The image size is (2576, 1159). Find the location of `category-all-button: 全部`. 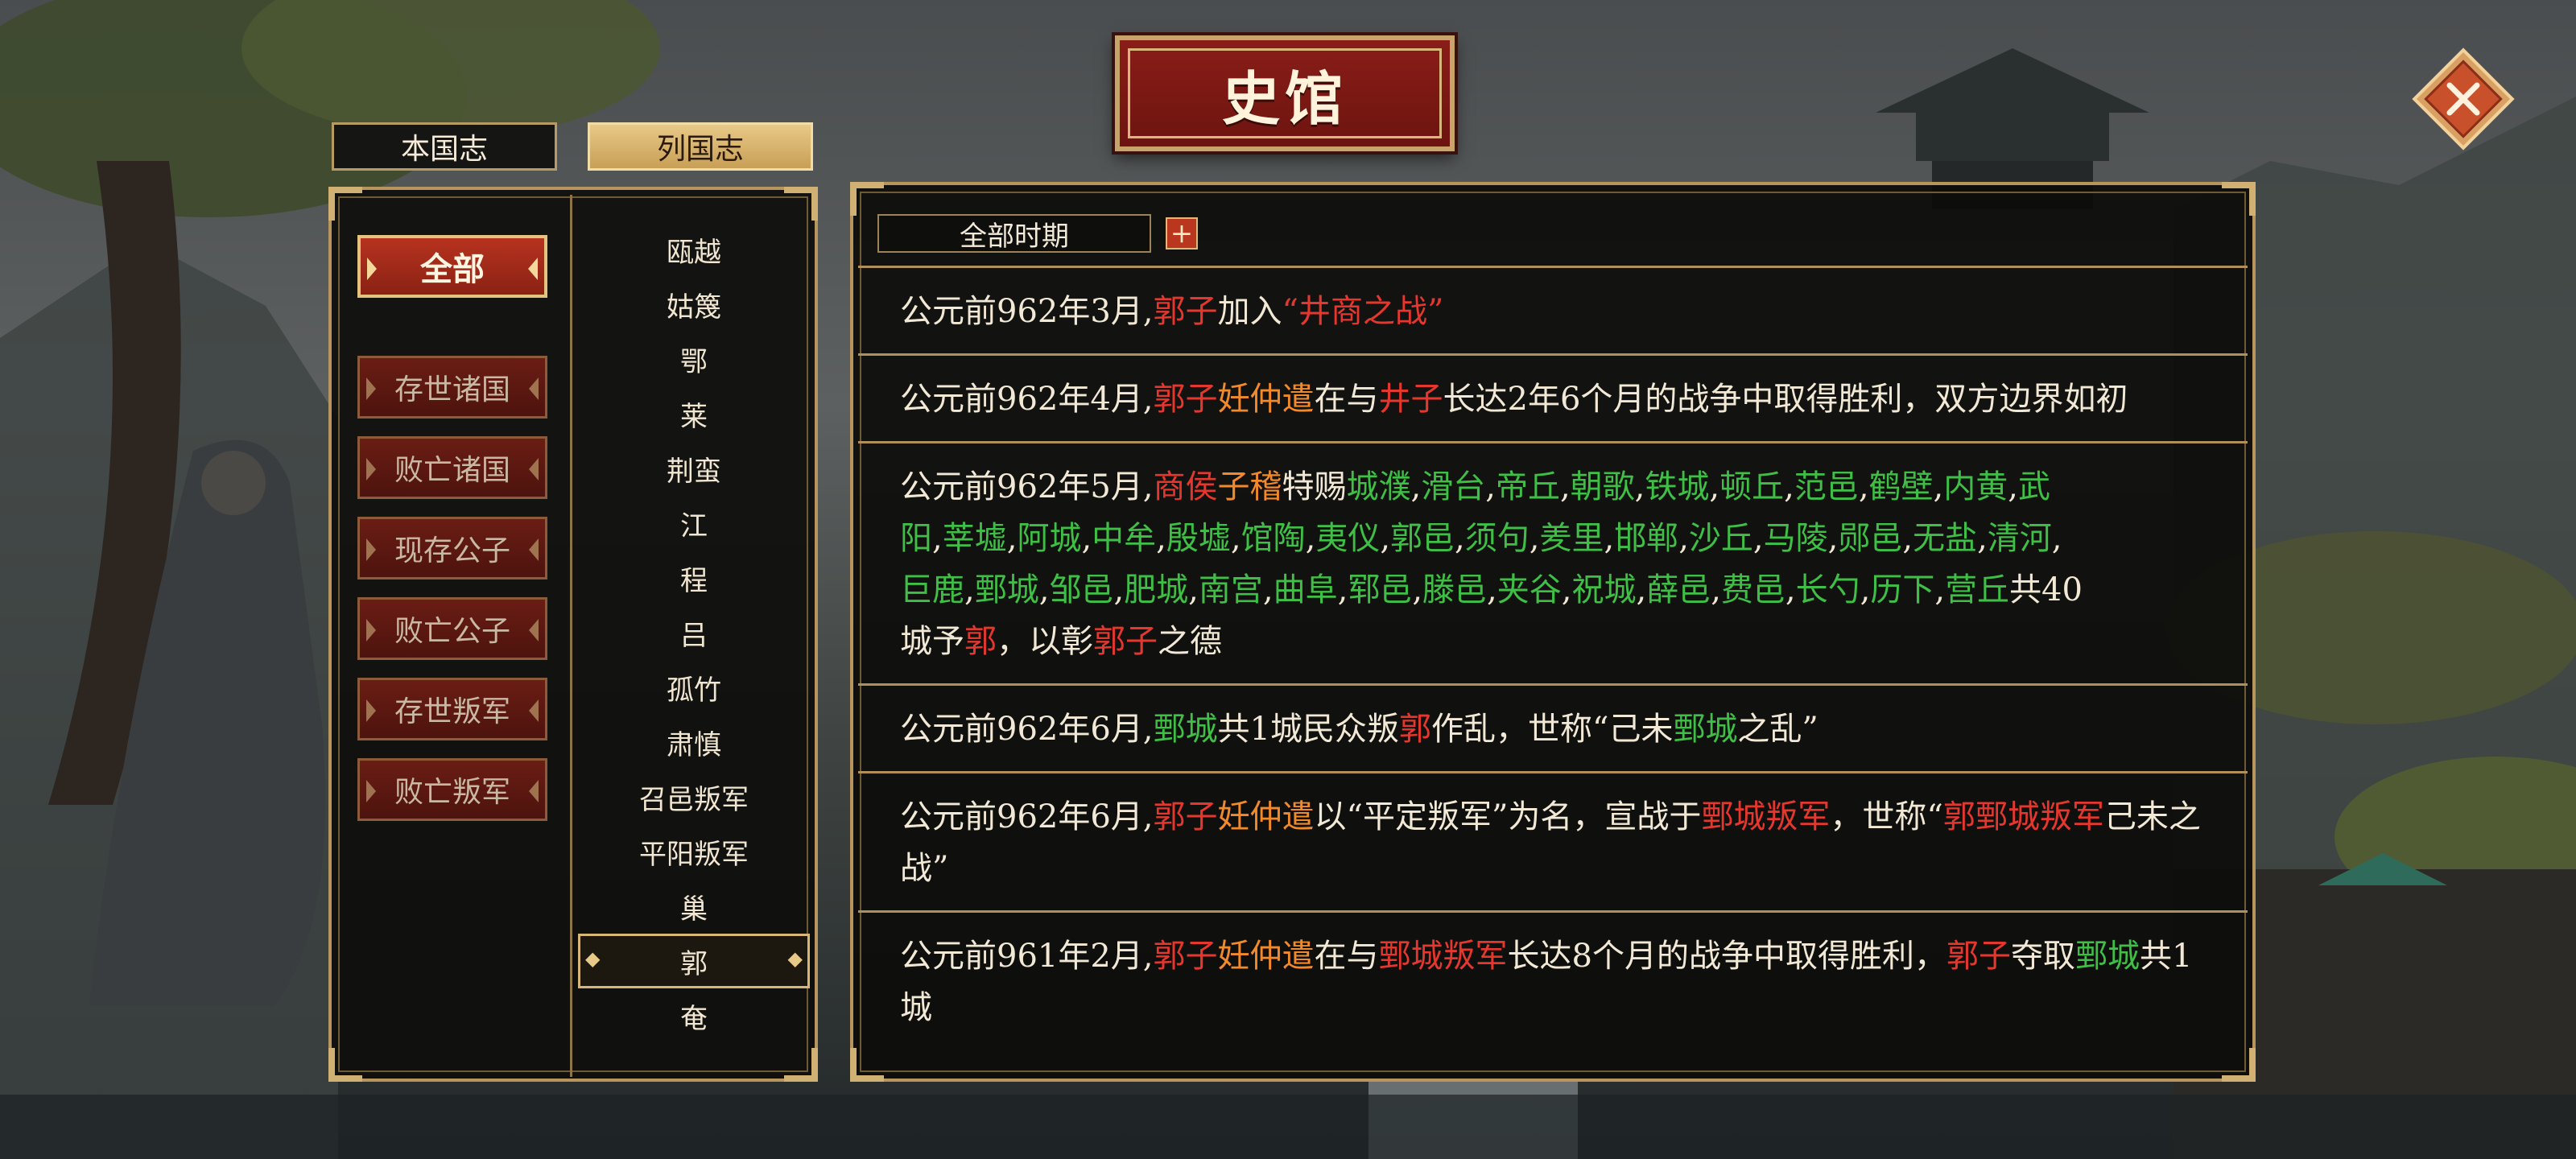

category-all-button: 全部 is located at coordinates (452, 266).